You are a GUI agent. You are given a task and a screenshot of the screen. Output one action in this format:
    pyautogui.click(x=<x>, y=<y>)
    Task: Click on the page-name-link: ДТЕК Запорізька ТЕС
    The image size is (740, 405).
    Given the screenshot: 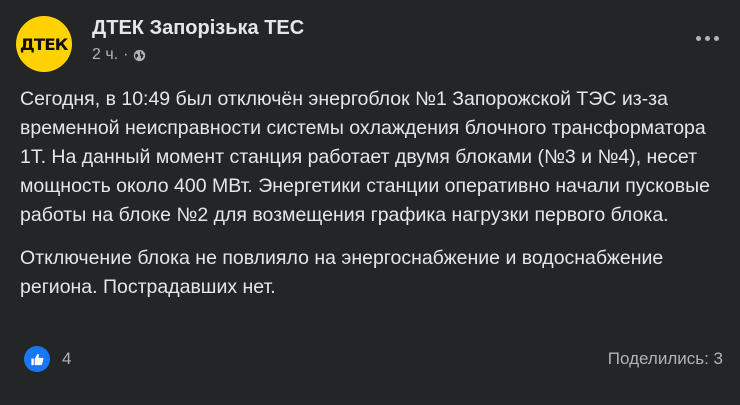 What is the action you would take?
    pyautogui.click(x=198, y=28)
    